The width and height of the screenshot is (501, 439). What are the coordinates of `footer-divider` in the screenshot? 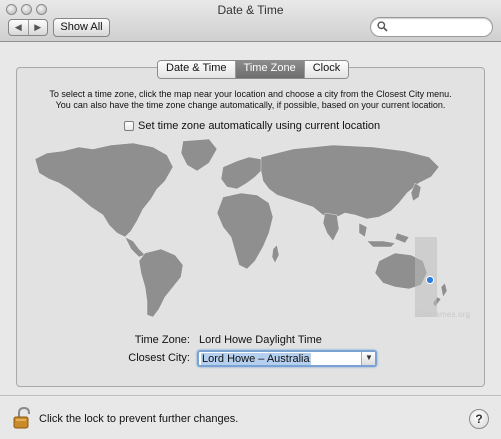 It's located at (250, 395).